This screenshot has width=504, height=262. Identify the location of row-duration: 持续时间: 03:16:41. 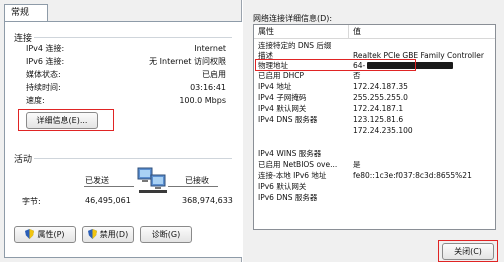
(130, 87).